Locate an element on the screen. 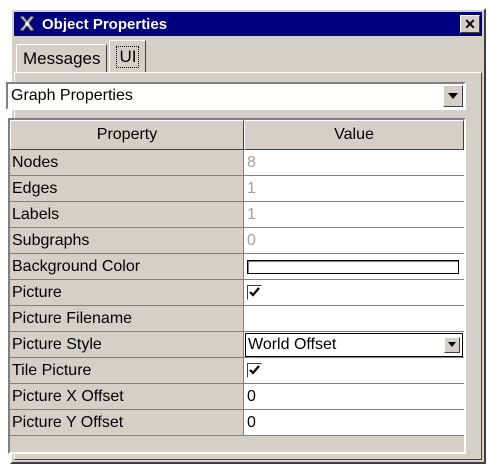  property-value: 0 is located at coordinates (354, 241).